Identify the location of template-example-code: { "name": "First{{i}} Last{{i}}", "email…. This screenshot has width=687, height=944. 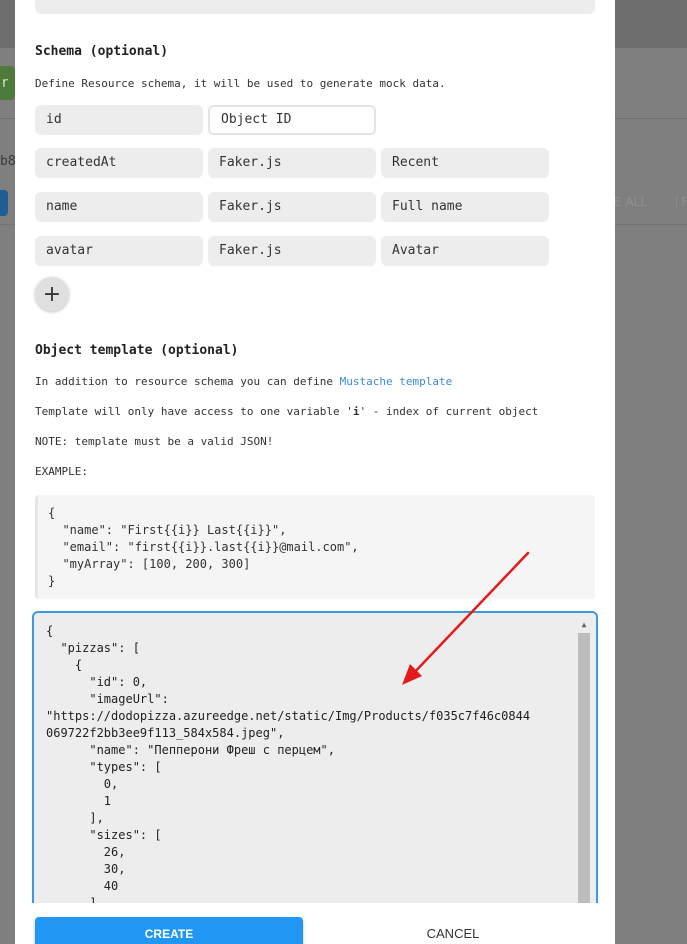
(315, 547).